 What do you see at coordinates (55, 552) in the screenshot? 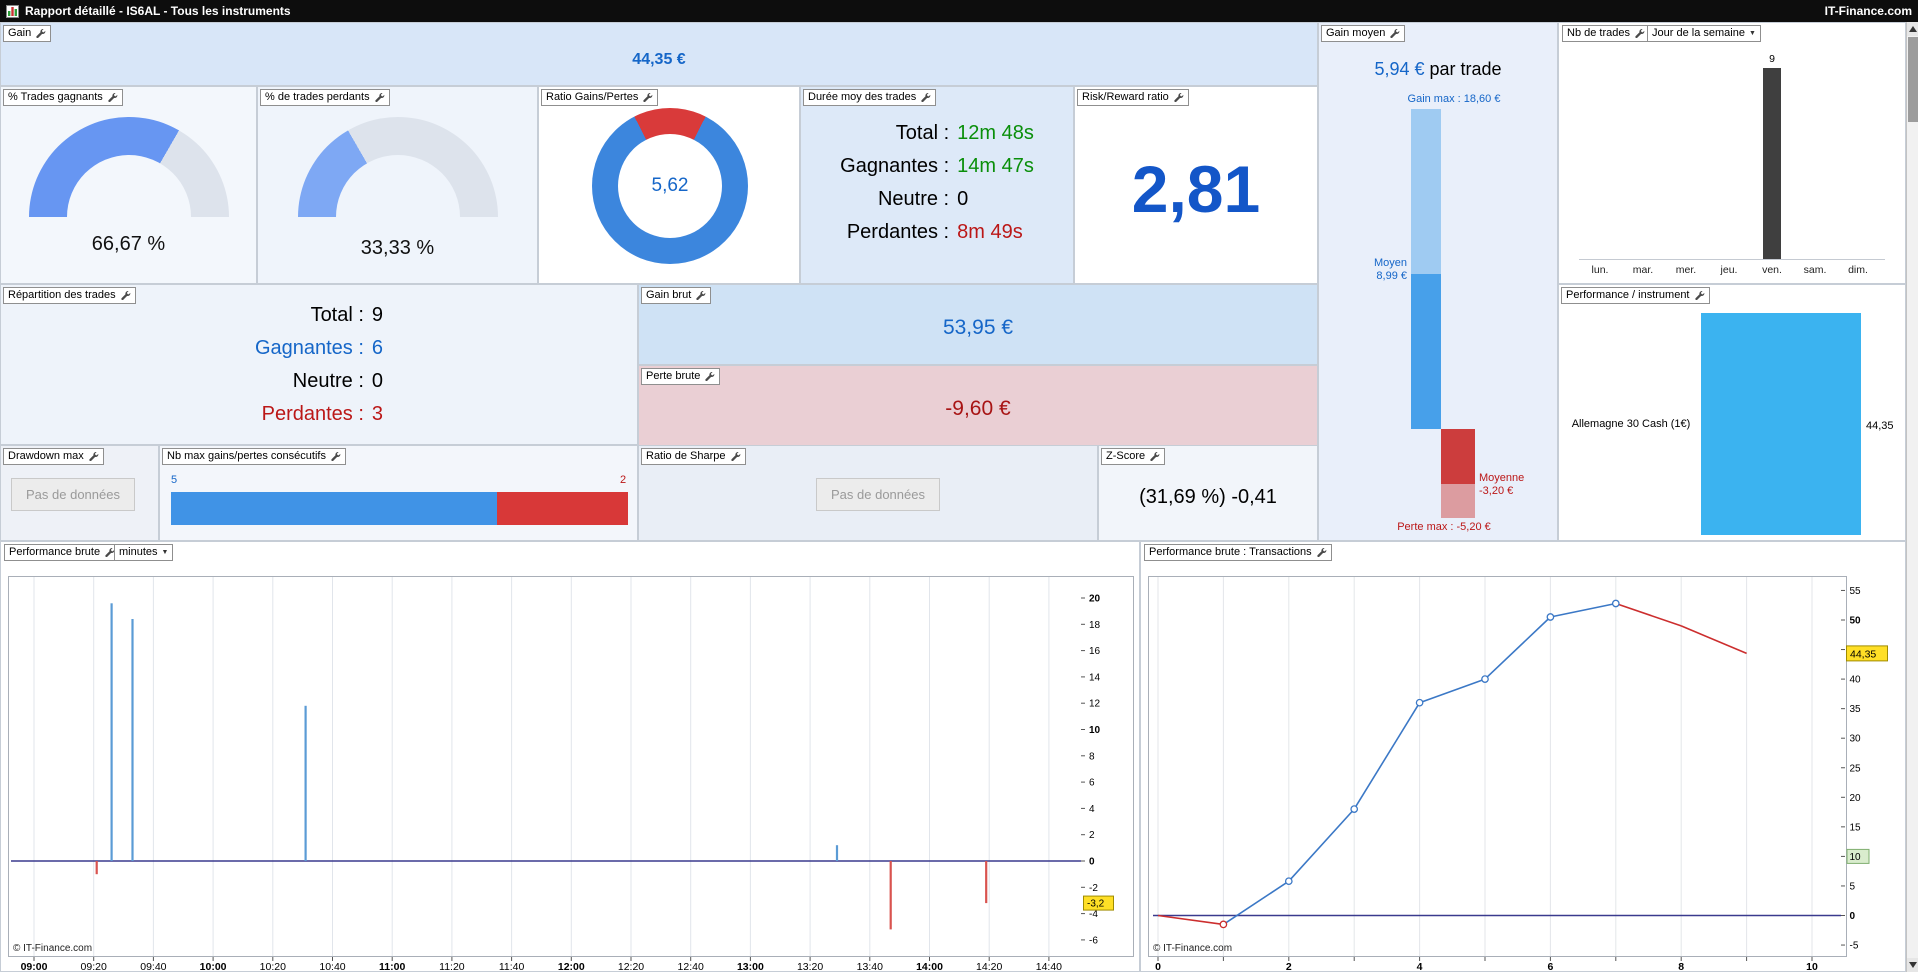
I see `perf-brute-label: Performance brute` at bounding box center [55, 552].